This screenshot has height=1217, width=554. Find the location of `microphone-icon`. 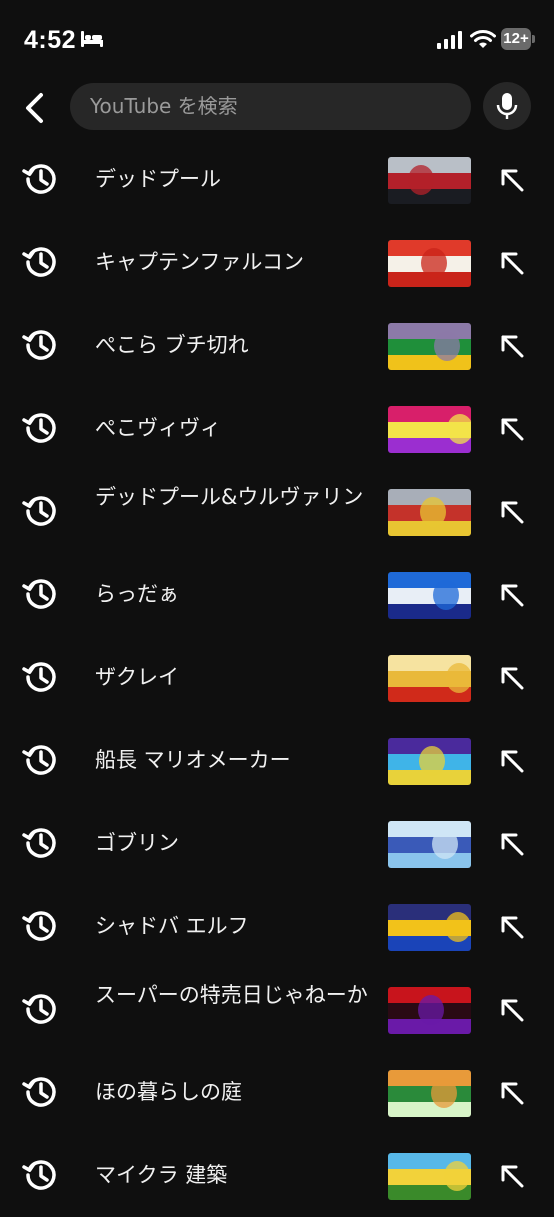

microphone-icon is located at coordinates (507, 106).